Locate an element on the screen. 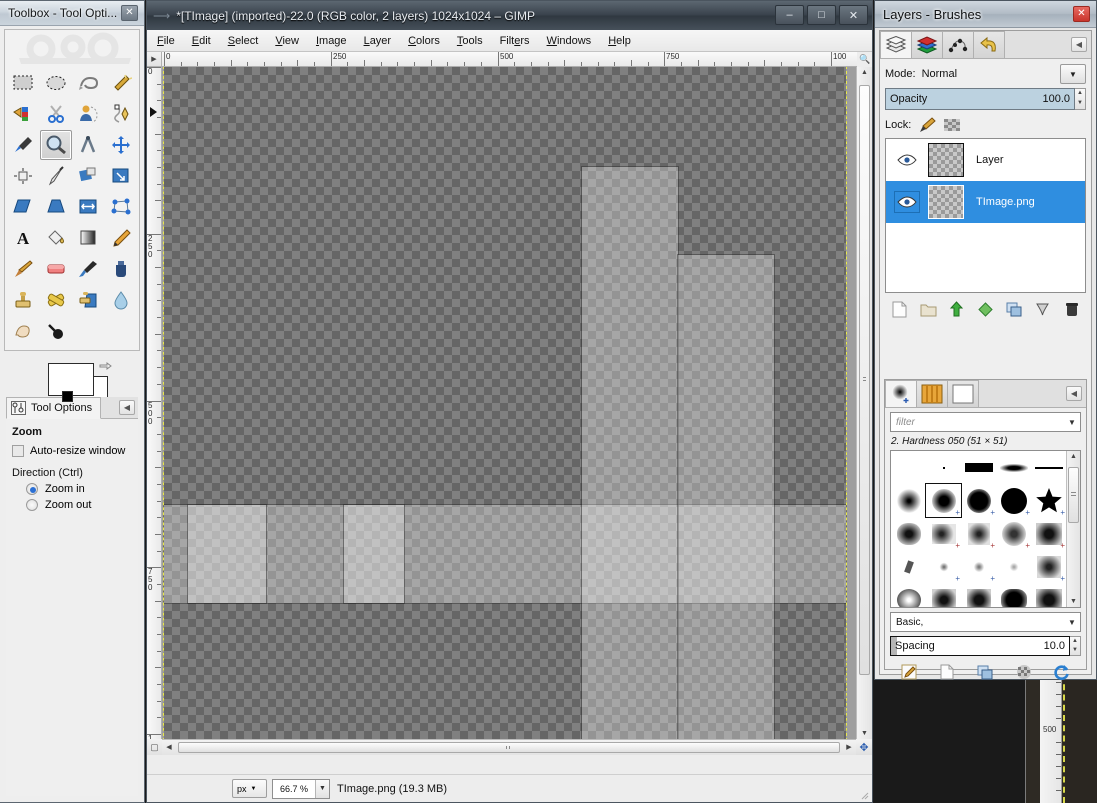 This screenshot has height=803, width=1097. menu-select: Select is located at coordinates (243, 41).